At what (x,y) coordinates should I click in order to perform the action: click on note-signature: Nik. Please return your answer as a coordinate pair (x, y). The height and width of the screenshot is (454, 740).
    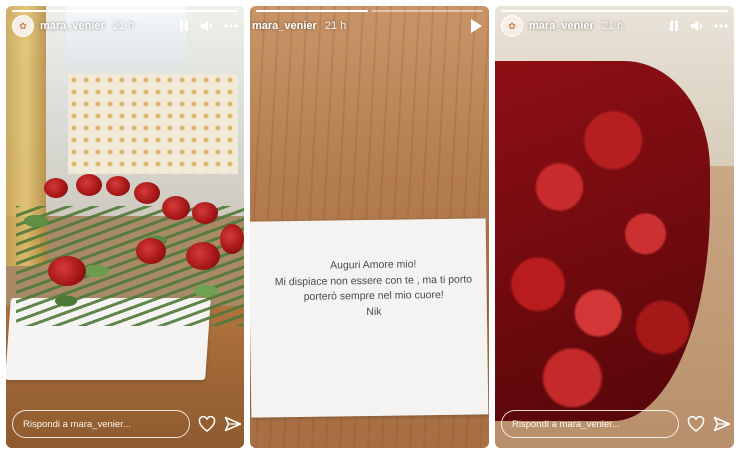
    Looking at the image, I should click on (374, 311).